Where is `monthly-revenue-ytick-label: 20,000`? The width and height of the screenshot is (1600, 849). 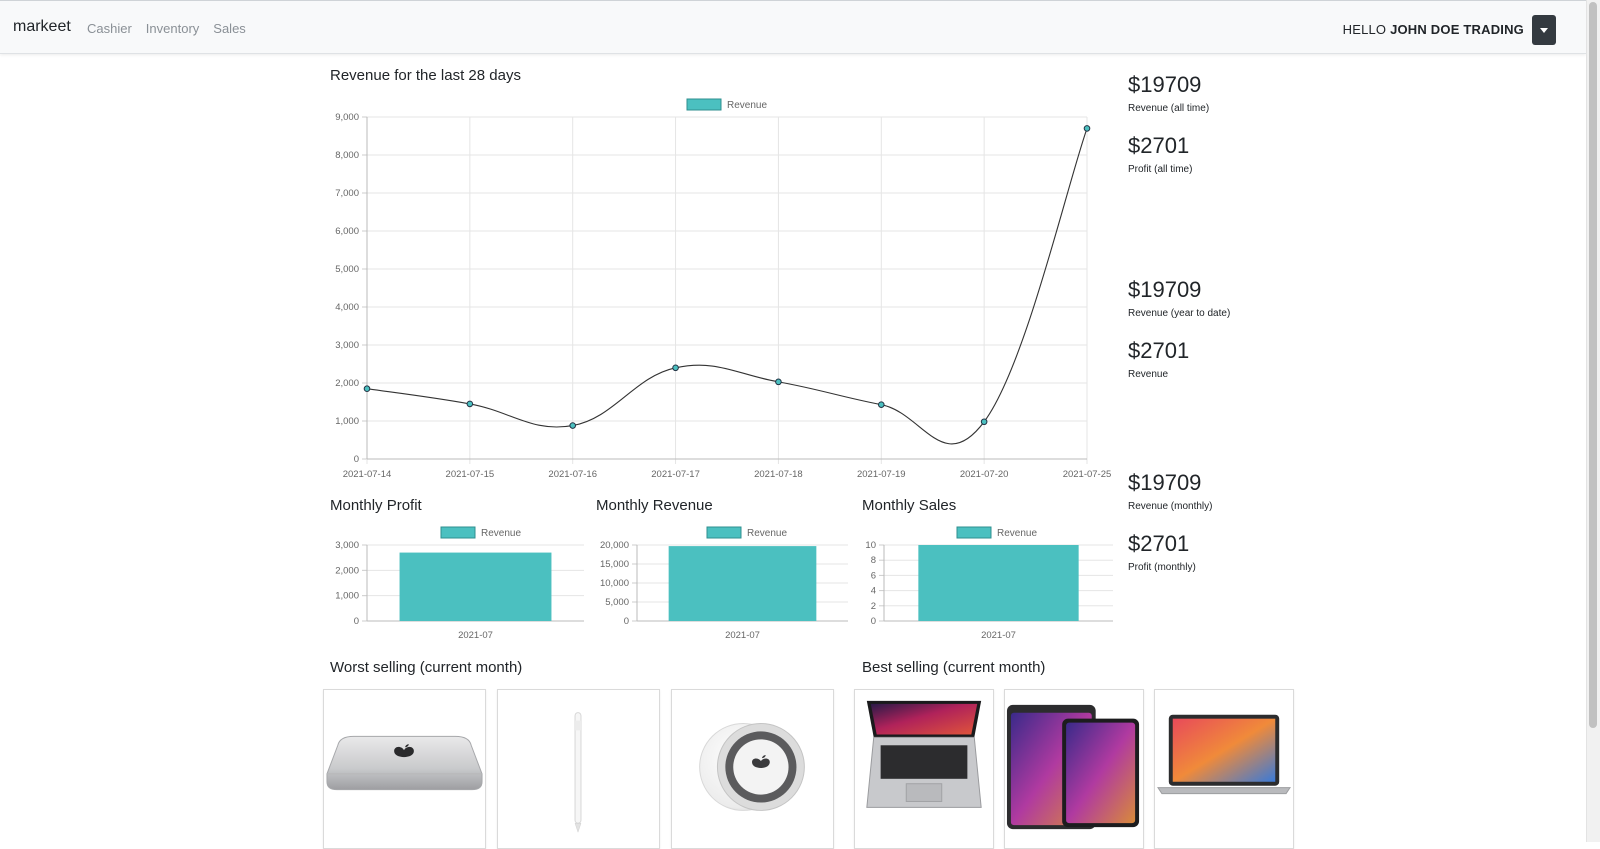 monthly-revenue-ytick-label: 20,000 is located at coordinates (614, 545).